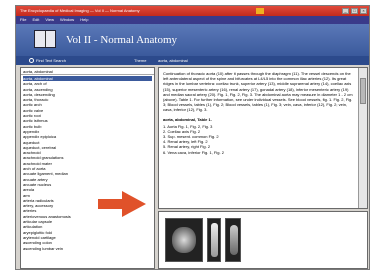 The image size is (390, 272). Describe the element at coordinates (84, 20) in the screenshot. I see `menu-help: Help` at that location.